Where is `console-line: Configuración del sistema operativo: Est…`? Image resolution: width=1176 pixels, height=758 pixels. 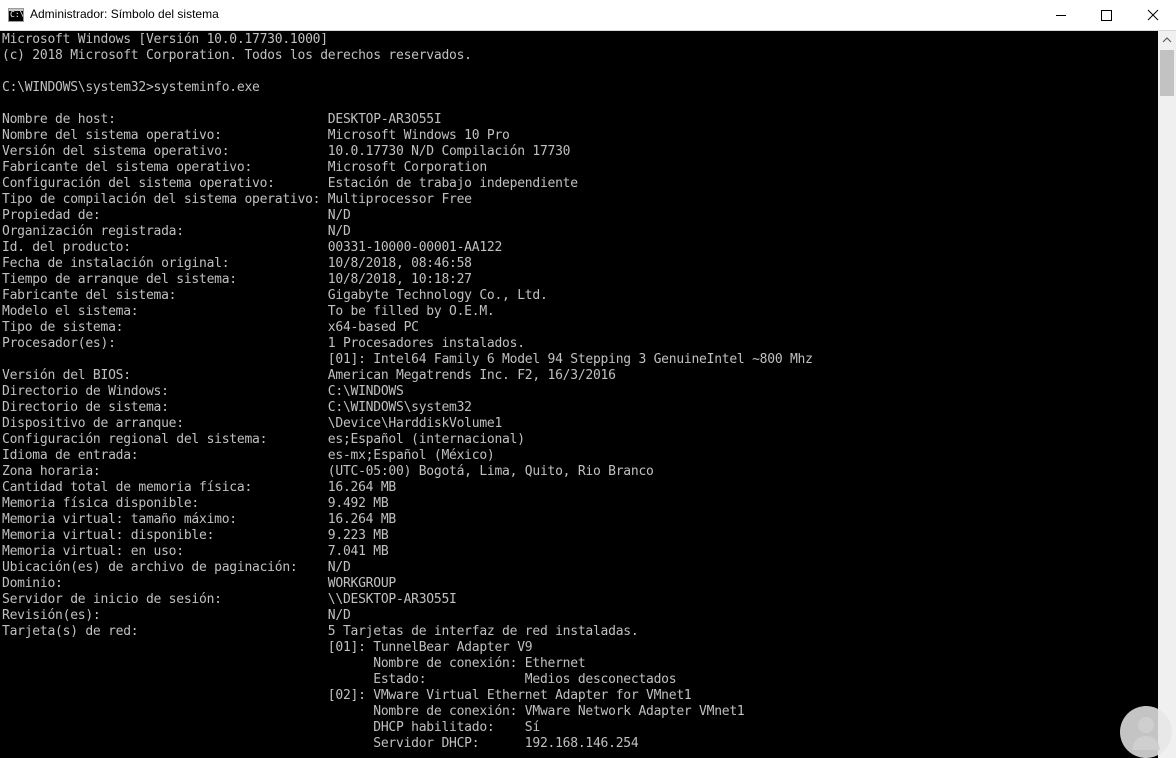 console-line: Configuración del sistema operativo: Est… is located at coordinates (290, 183).